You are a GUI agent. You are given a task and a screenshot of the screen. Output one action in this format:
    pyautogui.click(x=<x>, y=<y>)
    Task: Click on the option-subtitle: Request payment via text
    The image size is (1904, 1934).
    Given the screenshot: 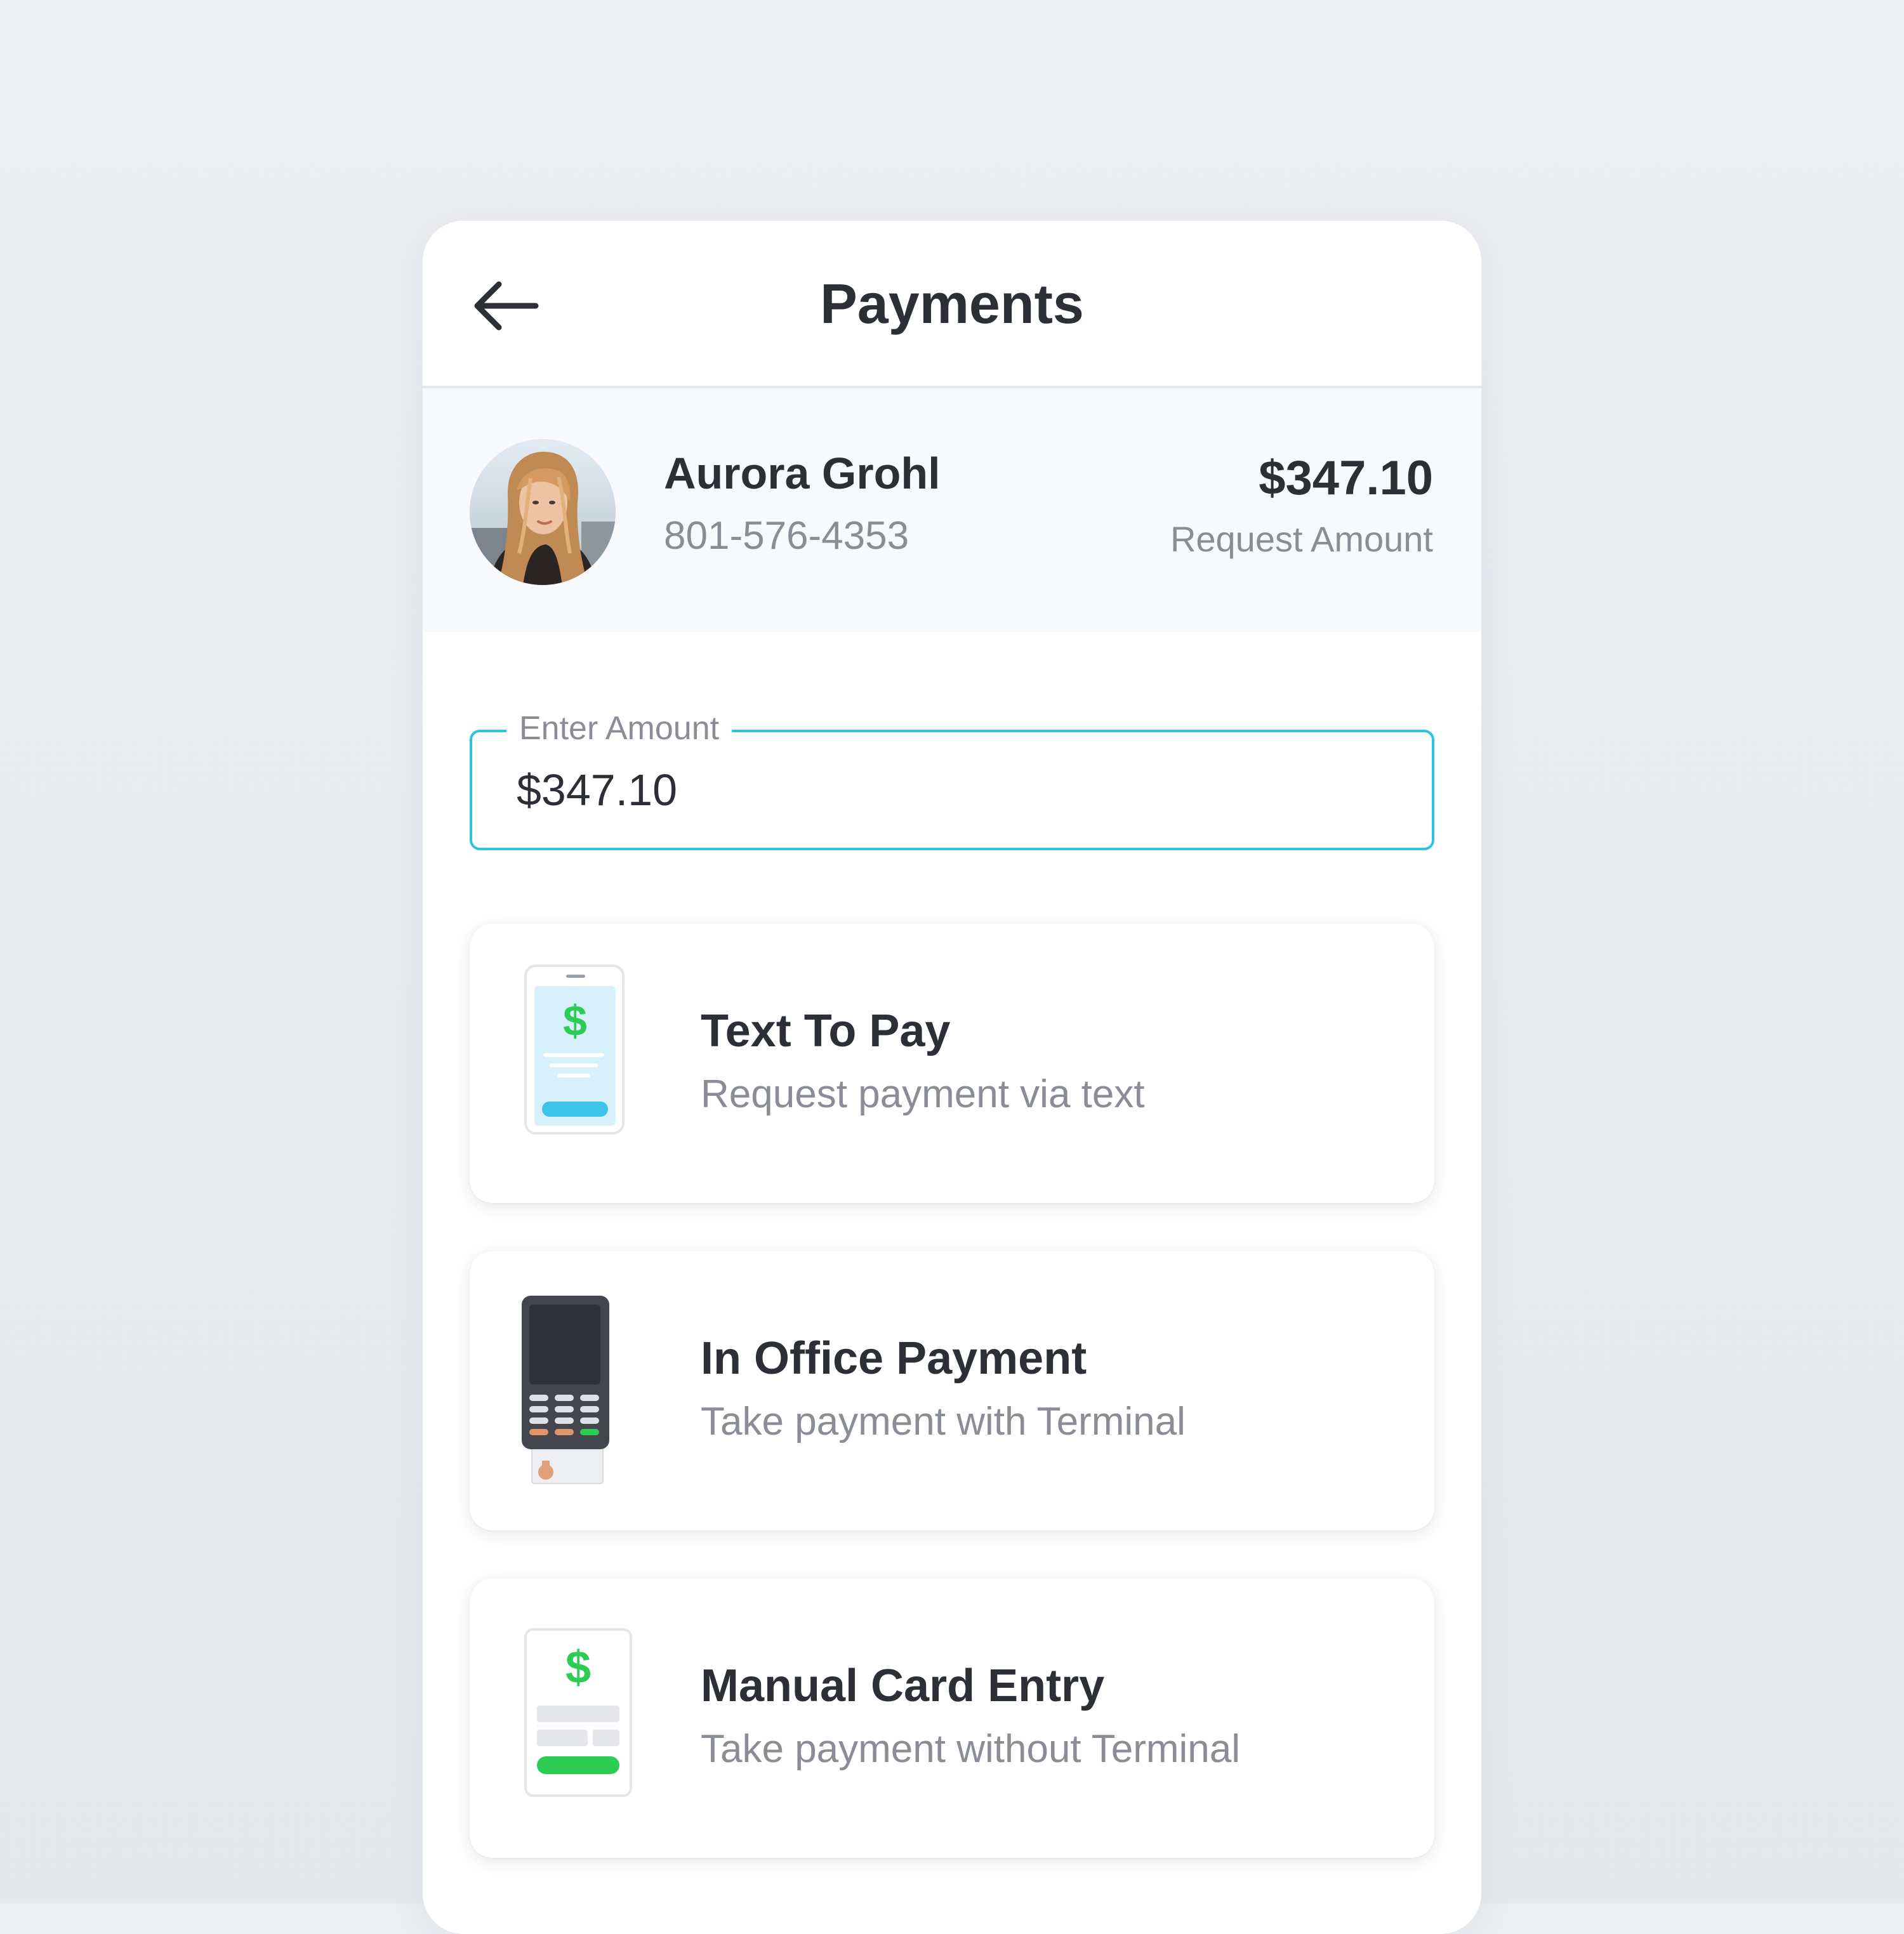 What is the action you would take?
    pyautogui.click(x=923, y=1094)
    